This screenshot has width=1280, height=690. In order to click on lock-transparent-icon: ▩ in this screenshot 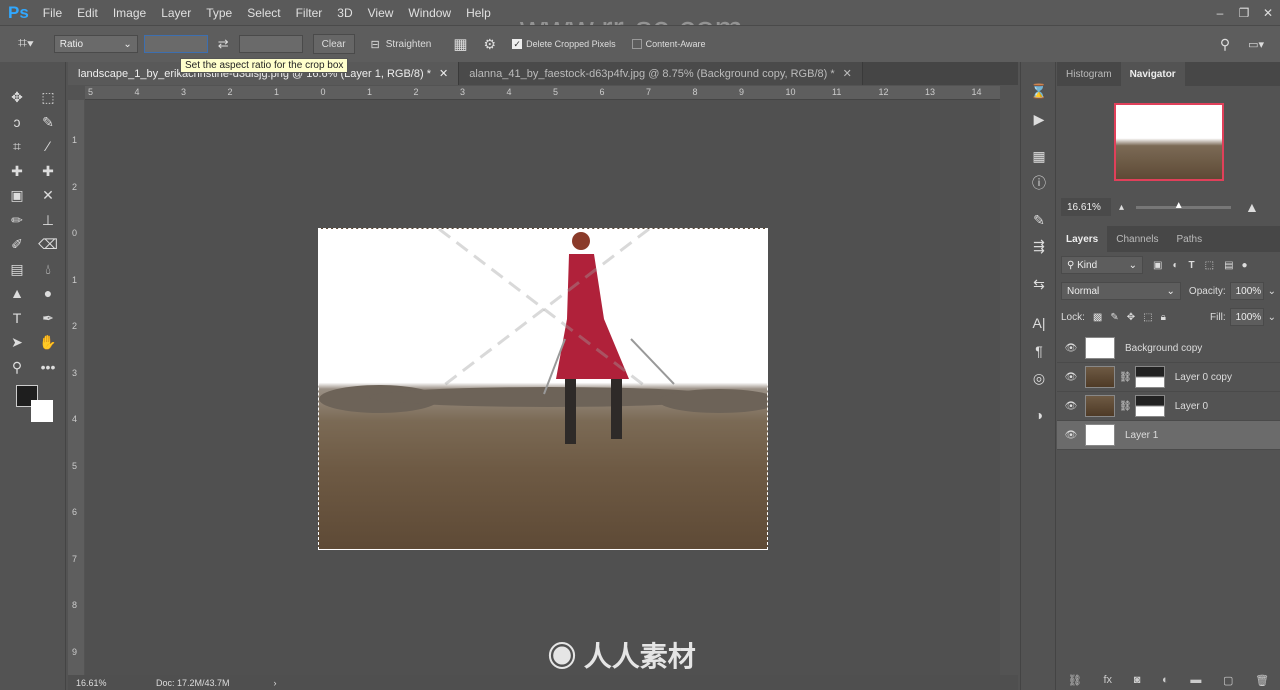, I will do `click(1097, 317)`.